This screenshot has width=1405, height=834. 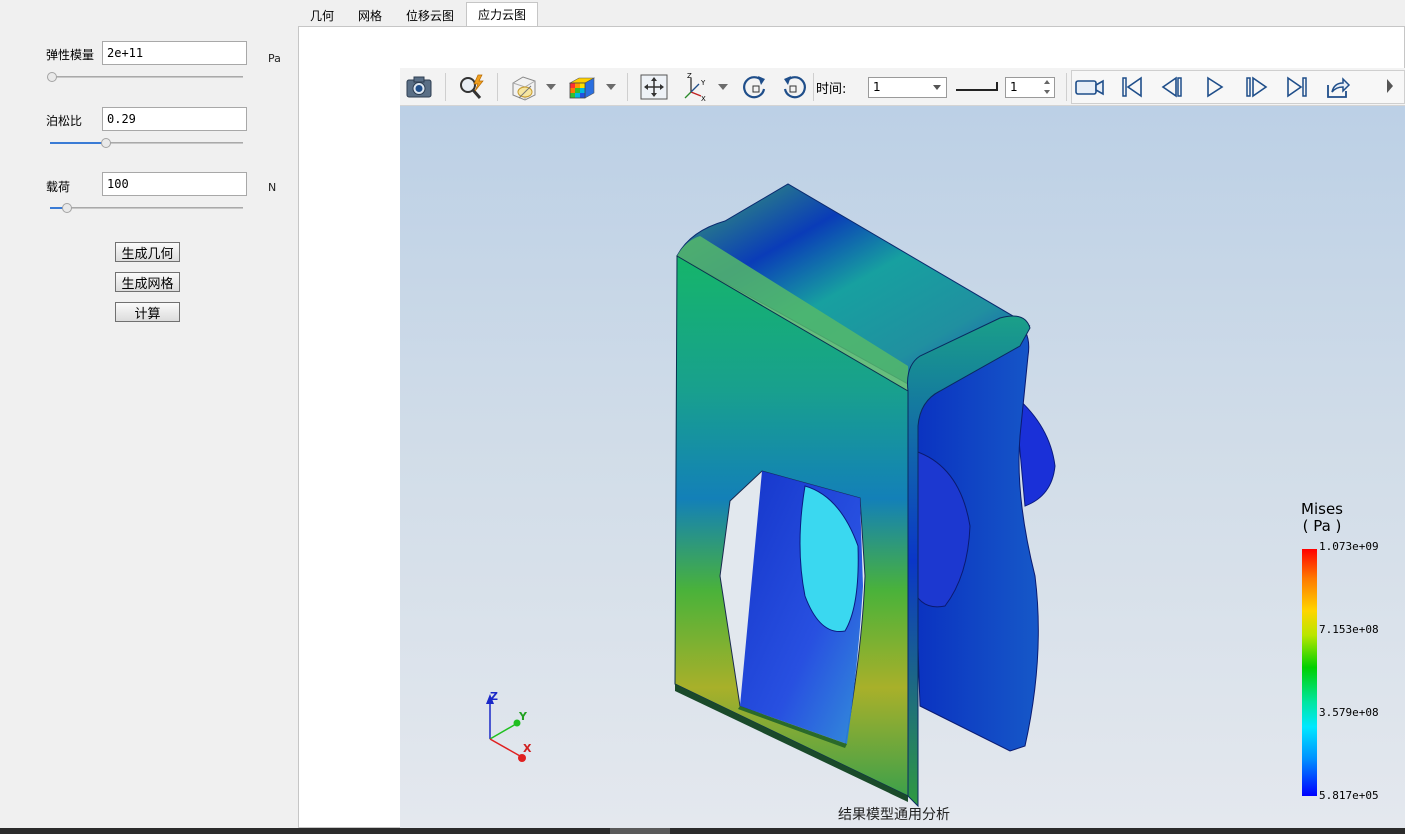 What do you see at coordinates (697, 87) in the screenshot?
I see `axes-icon: ZY X` at bounding box center [697, 87].